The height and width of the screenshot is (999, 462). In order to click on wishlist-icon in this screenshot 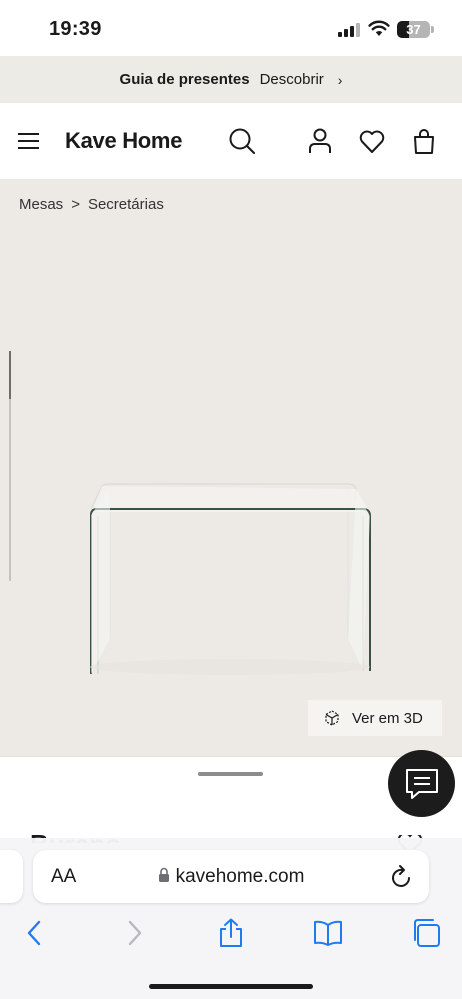, I will do `click(372, 141)`.